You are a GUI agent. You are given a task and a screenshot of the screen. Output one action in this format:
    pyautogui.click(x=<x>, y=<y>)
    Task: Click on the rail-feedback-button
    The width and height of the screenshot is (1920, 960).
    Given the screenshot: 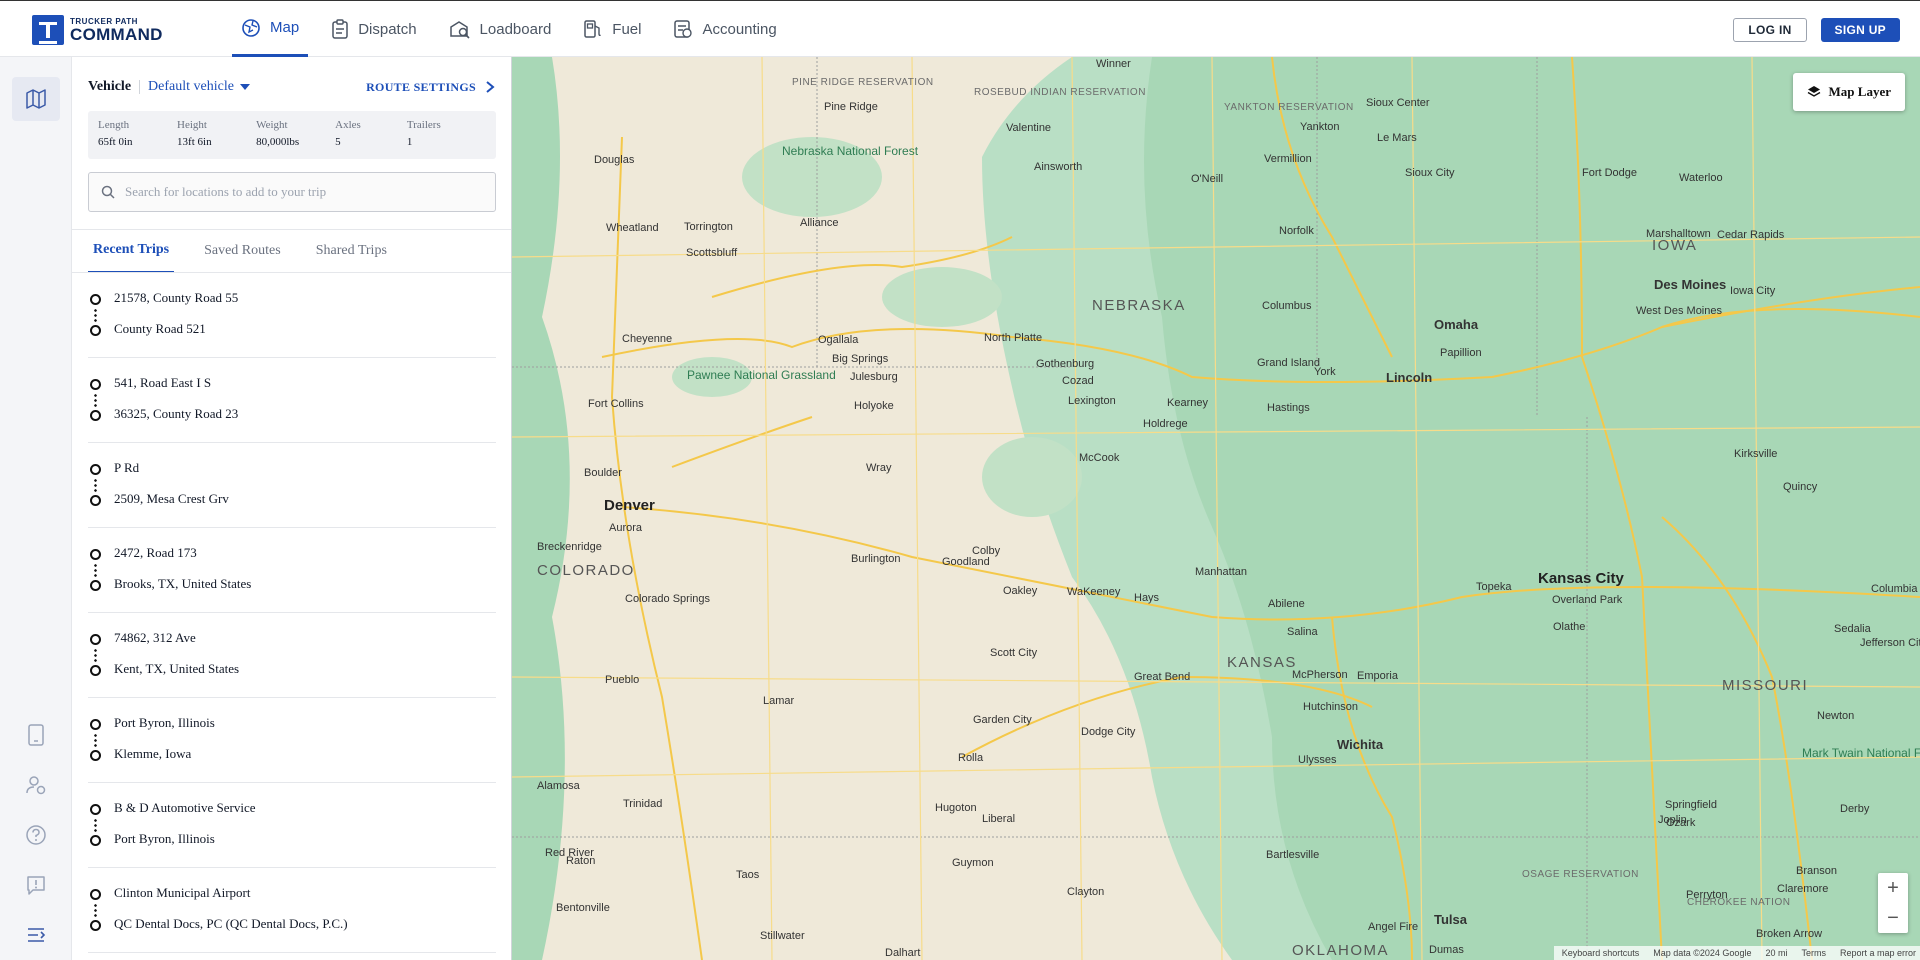 What is the action you would take?
    pyautogui.click(x=36, y=885)
    